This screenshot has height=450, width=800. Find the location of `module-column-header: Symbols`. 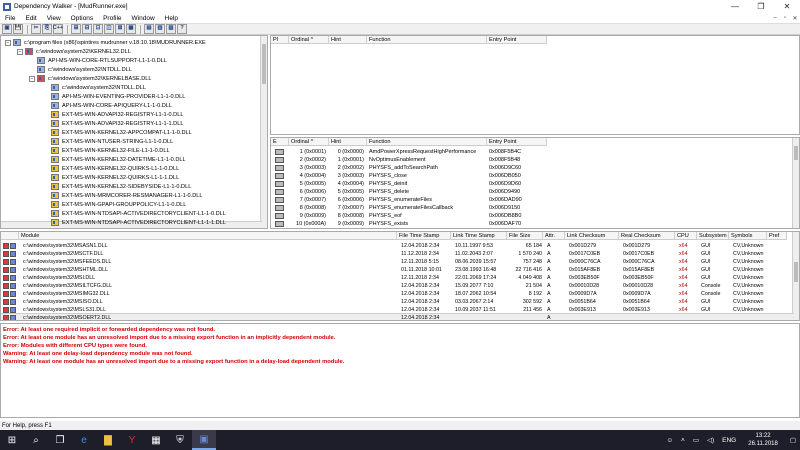

module-column-header: Symbols is located at coordinates (748, 236).